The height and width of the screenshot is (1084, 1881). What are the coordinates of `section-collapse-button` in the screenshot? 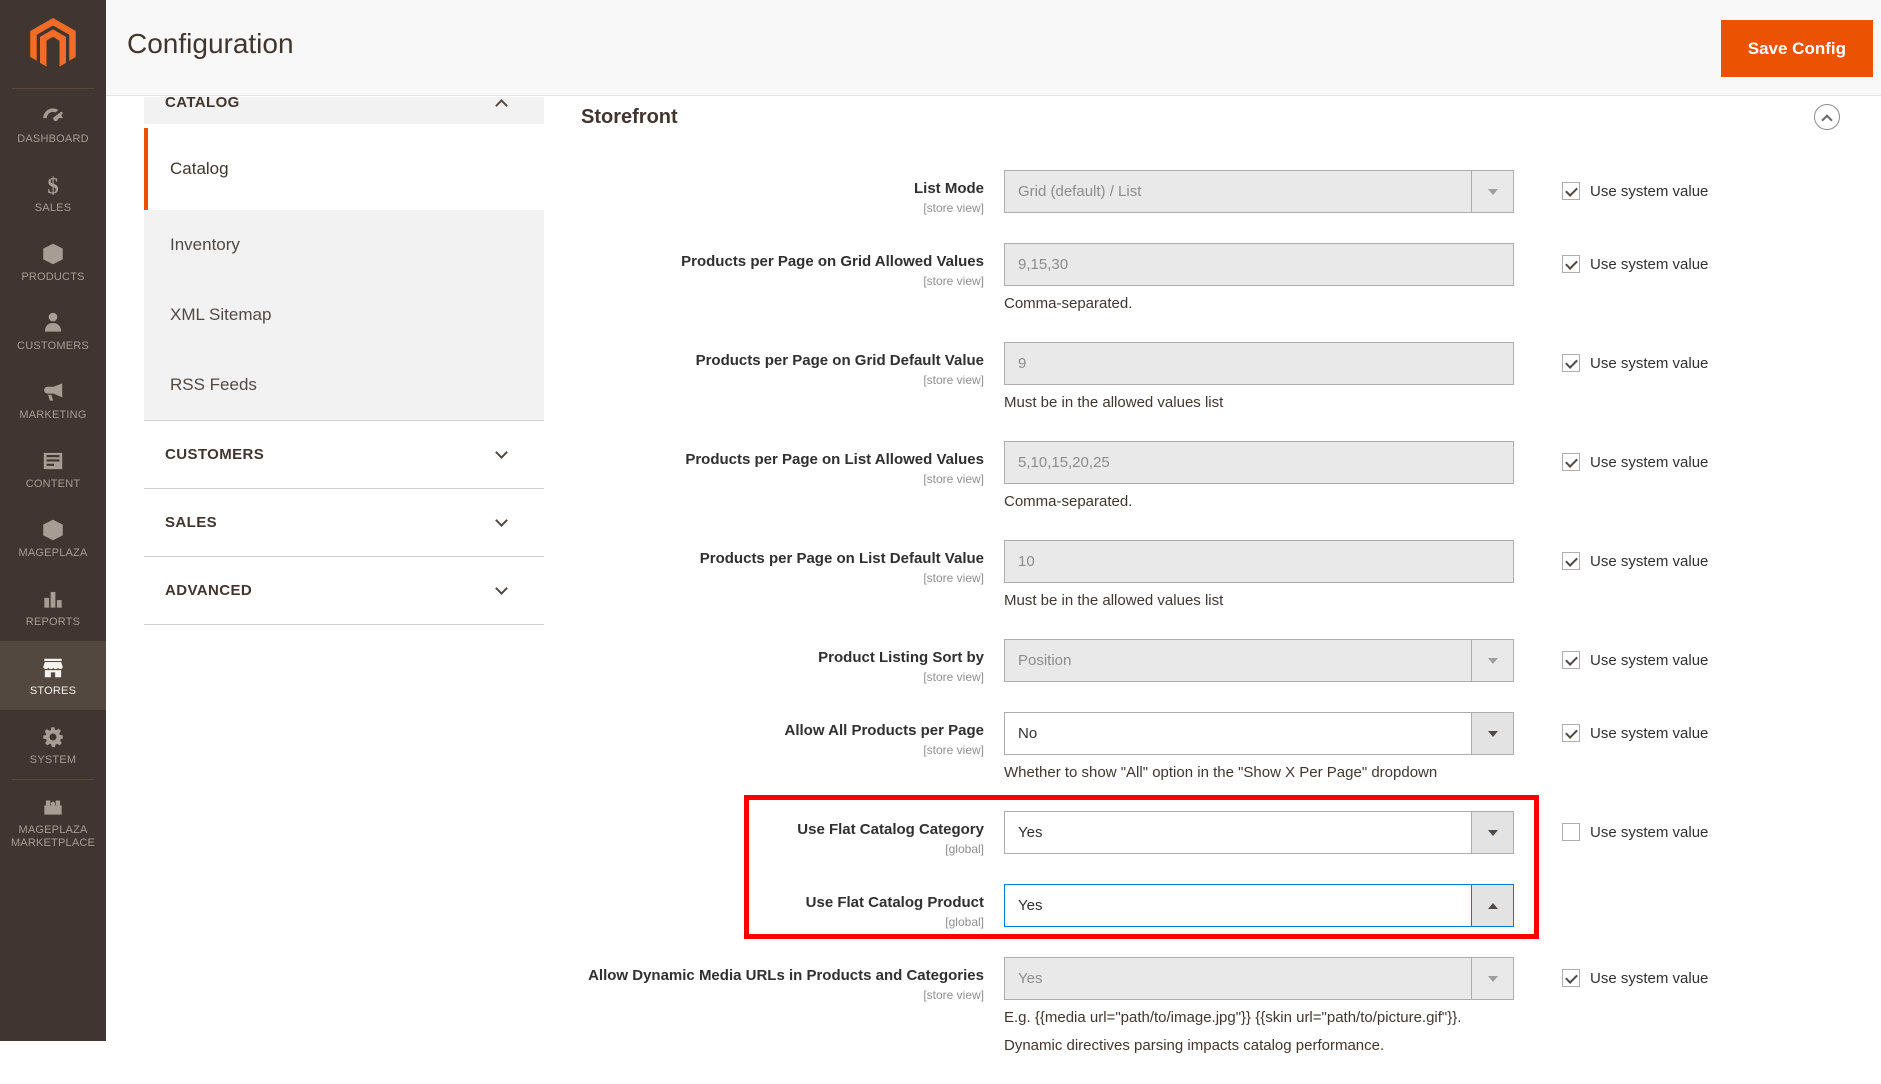 It's located at (1827, 117).